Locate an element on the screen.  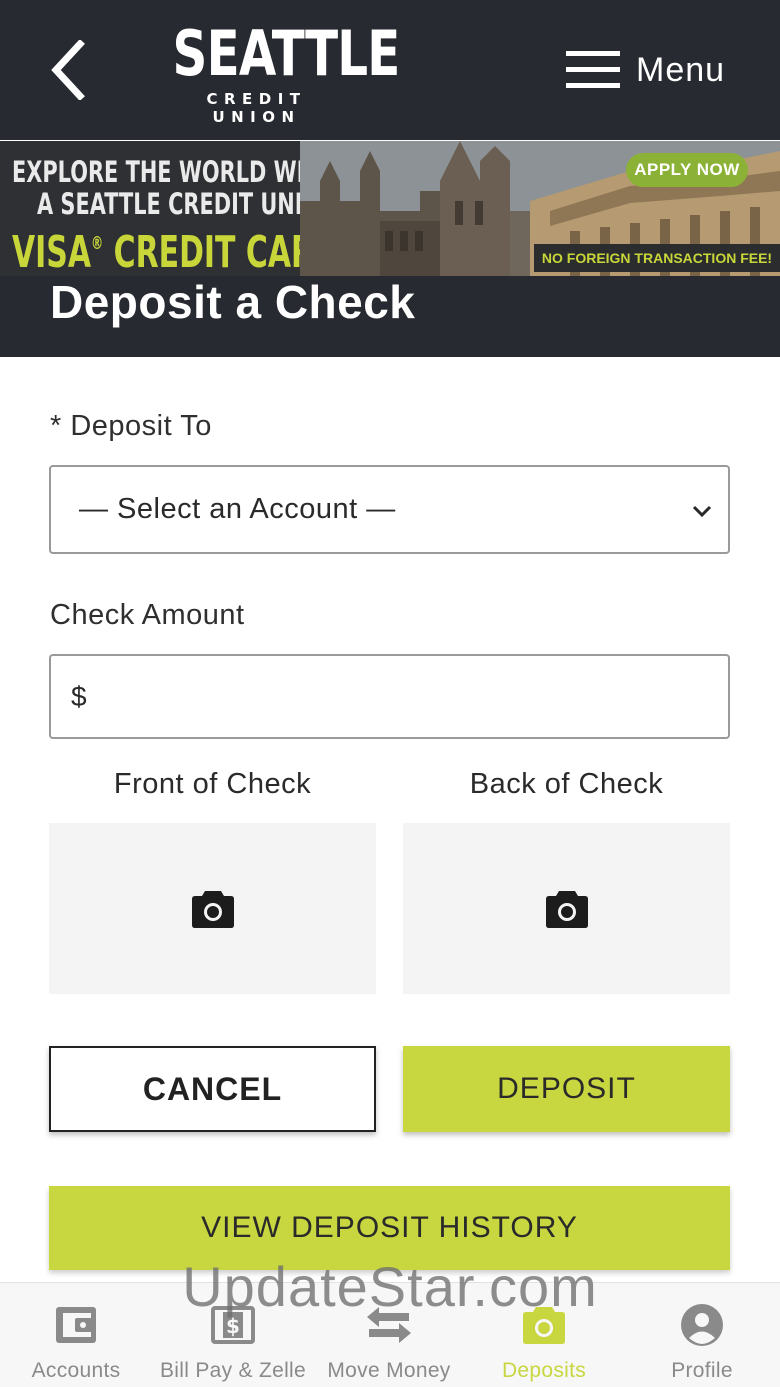
banner-line-1: EXPLORE THE WORLD WITH is located at coordinates (174, 172).